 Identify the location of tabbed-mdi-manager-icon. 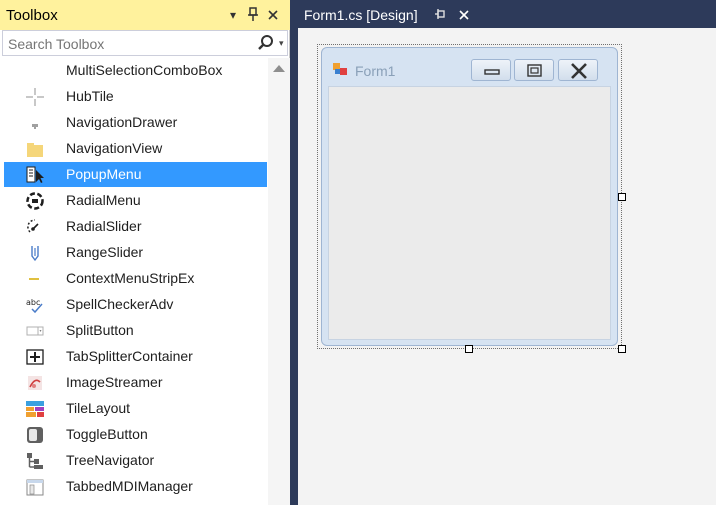
(35, 487).